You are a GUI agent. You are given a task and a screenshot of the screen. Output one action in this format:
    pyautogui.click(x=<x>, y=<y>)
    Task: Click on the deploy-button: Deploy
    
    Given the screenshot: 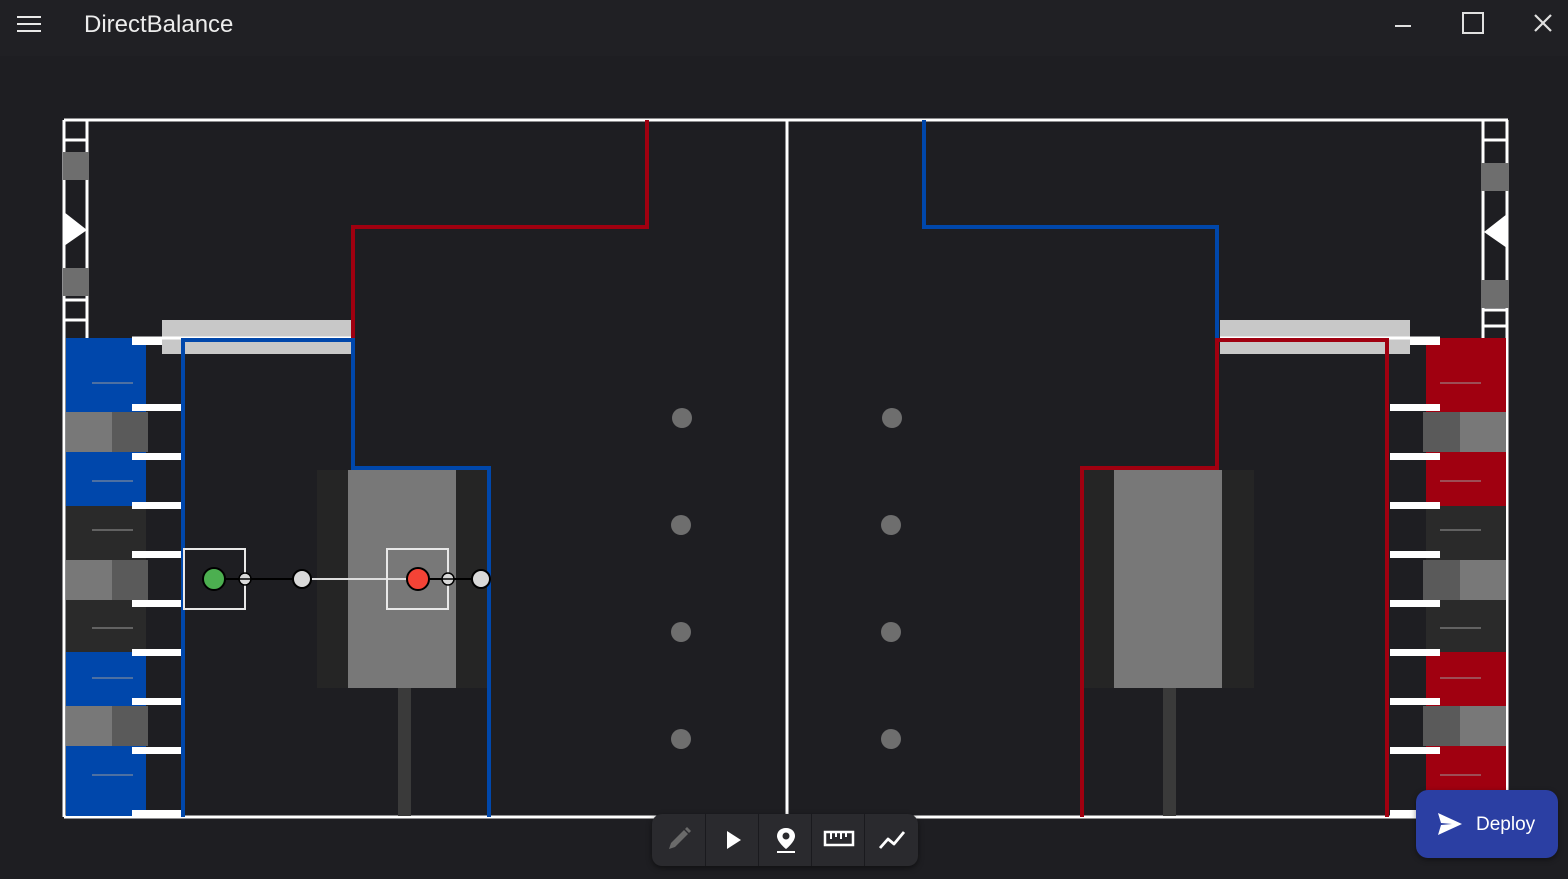 What is the action you would take?
    pyautogui.click(x=1487, y=824)
    